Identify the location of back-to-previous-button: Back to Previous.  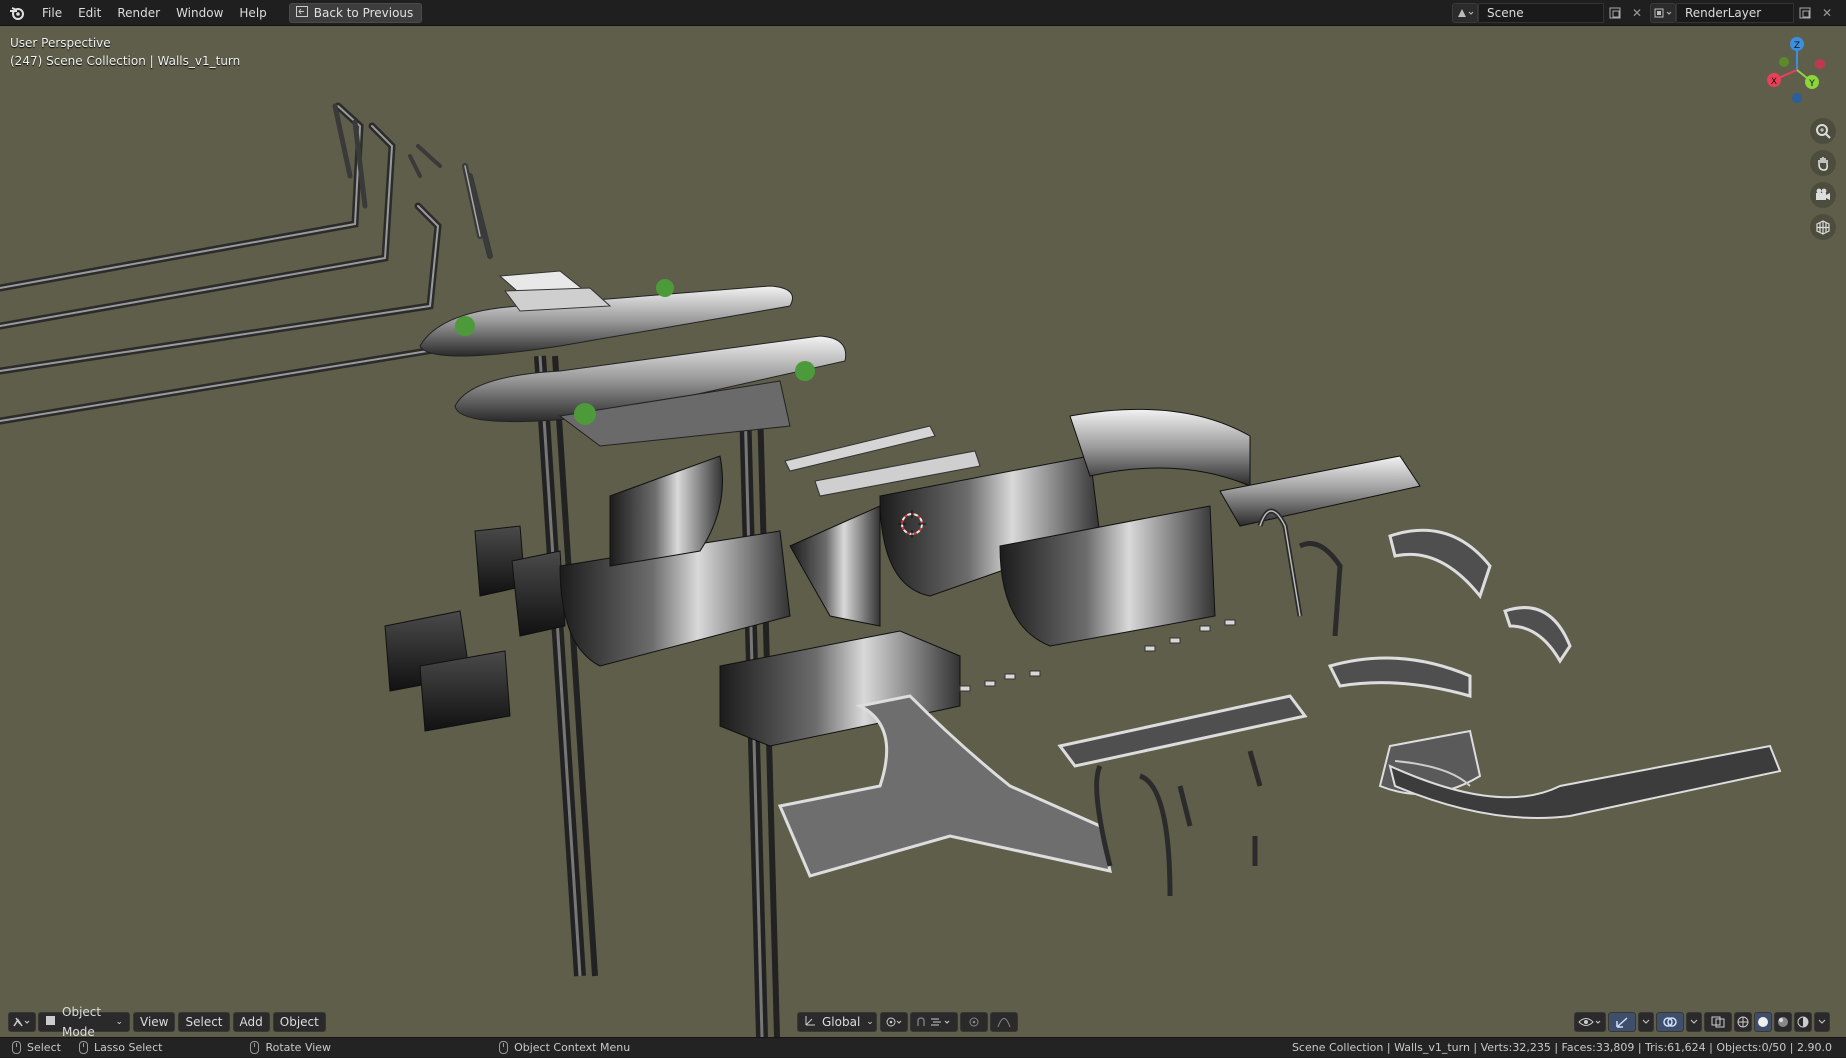
(355, 12).